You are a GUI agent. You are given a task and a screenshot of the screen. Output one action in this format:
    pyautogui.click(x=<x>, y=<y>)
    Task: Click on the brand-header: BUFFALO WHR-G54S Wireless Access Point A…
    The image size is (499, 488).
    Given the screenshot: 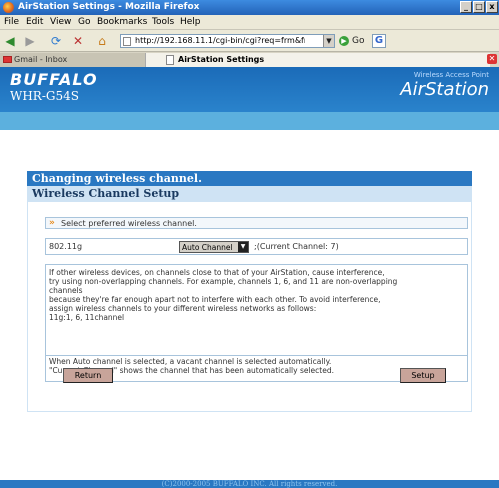 What is the action you would take?
    pyautogui.click(x=249, y=89)
    